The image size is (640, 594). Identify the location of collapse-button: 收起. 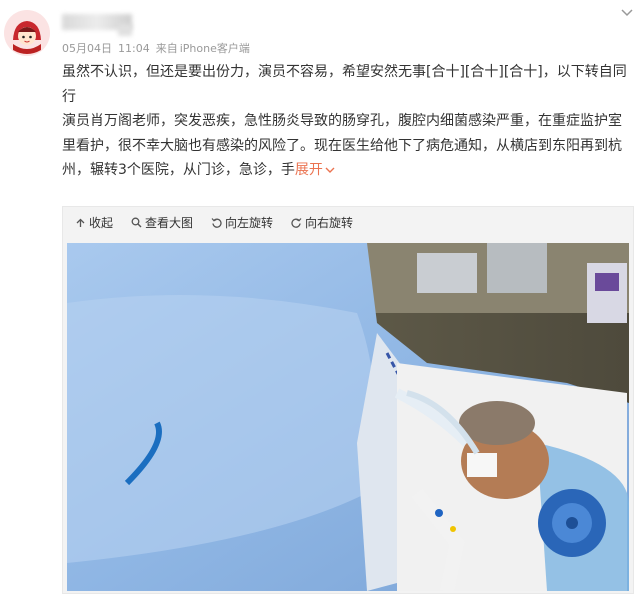
(94, 222).